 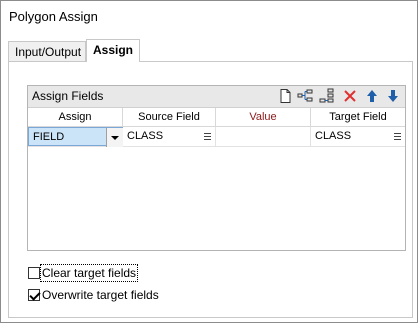 What do you see at coordinates (89, 273) in the screenshot?
I see `clear-target-fields-label: Clear target fields` at bounding box center [89, 273].